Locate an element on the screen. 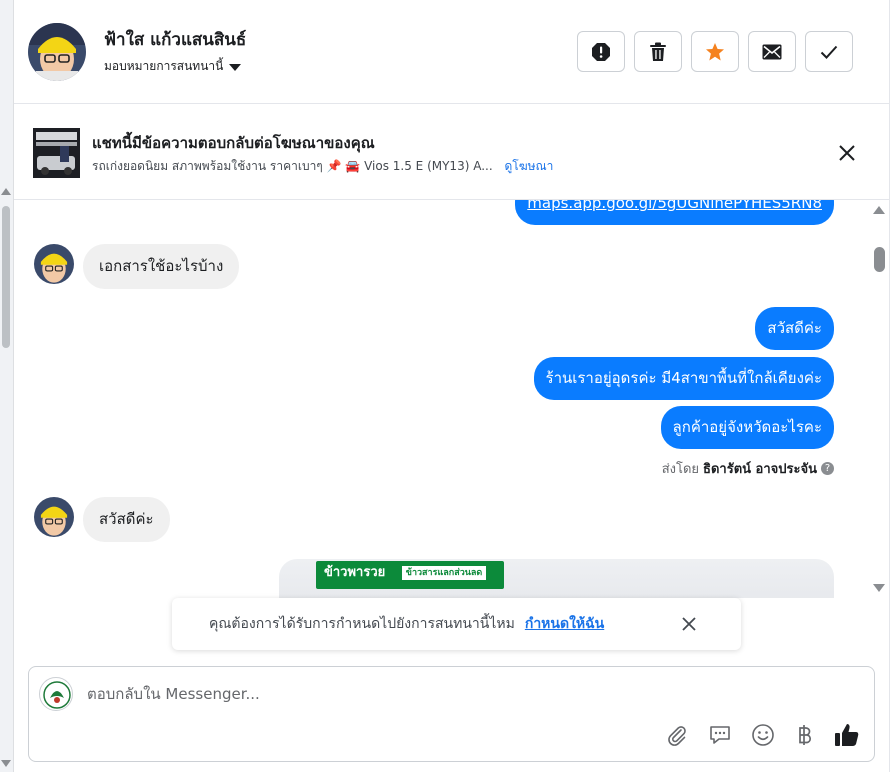 Image resolution: width=895 pixels, height=772 pixels. message-bubble-outgoing: maps.app.goo.gl/5gUGNinePYHES5RN8 is located at coordinates (674, 212).